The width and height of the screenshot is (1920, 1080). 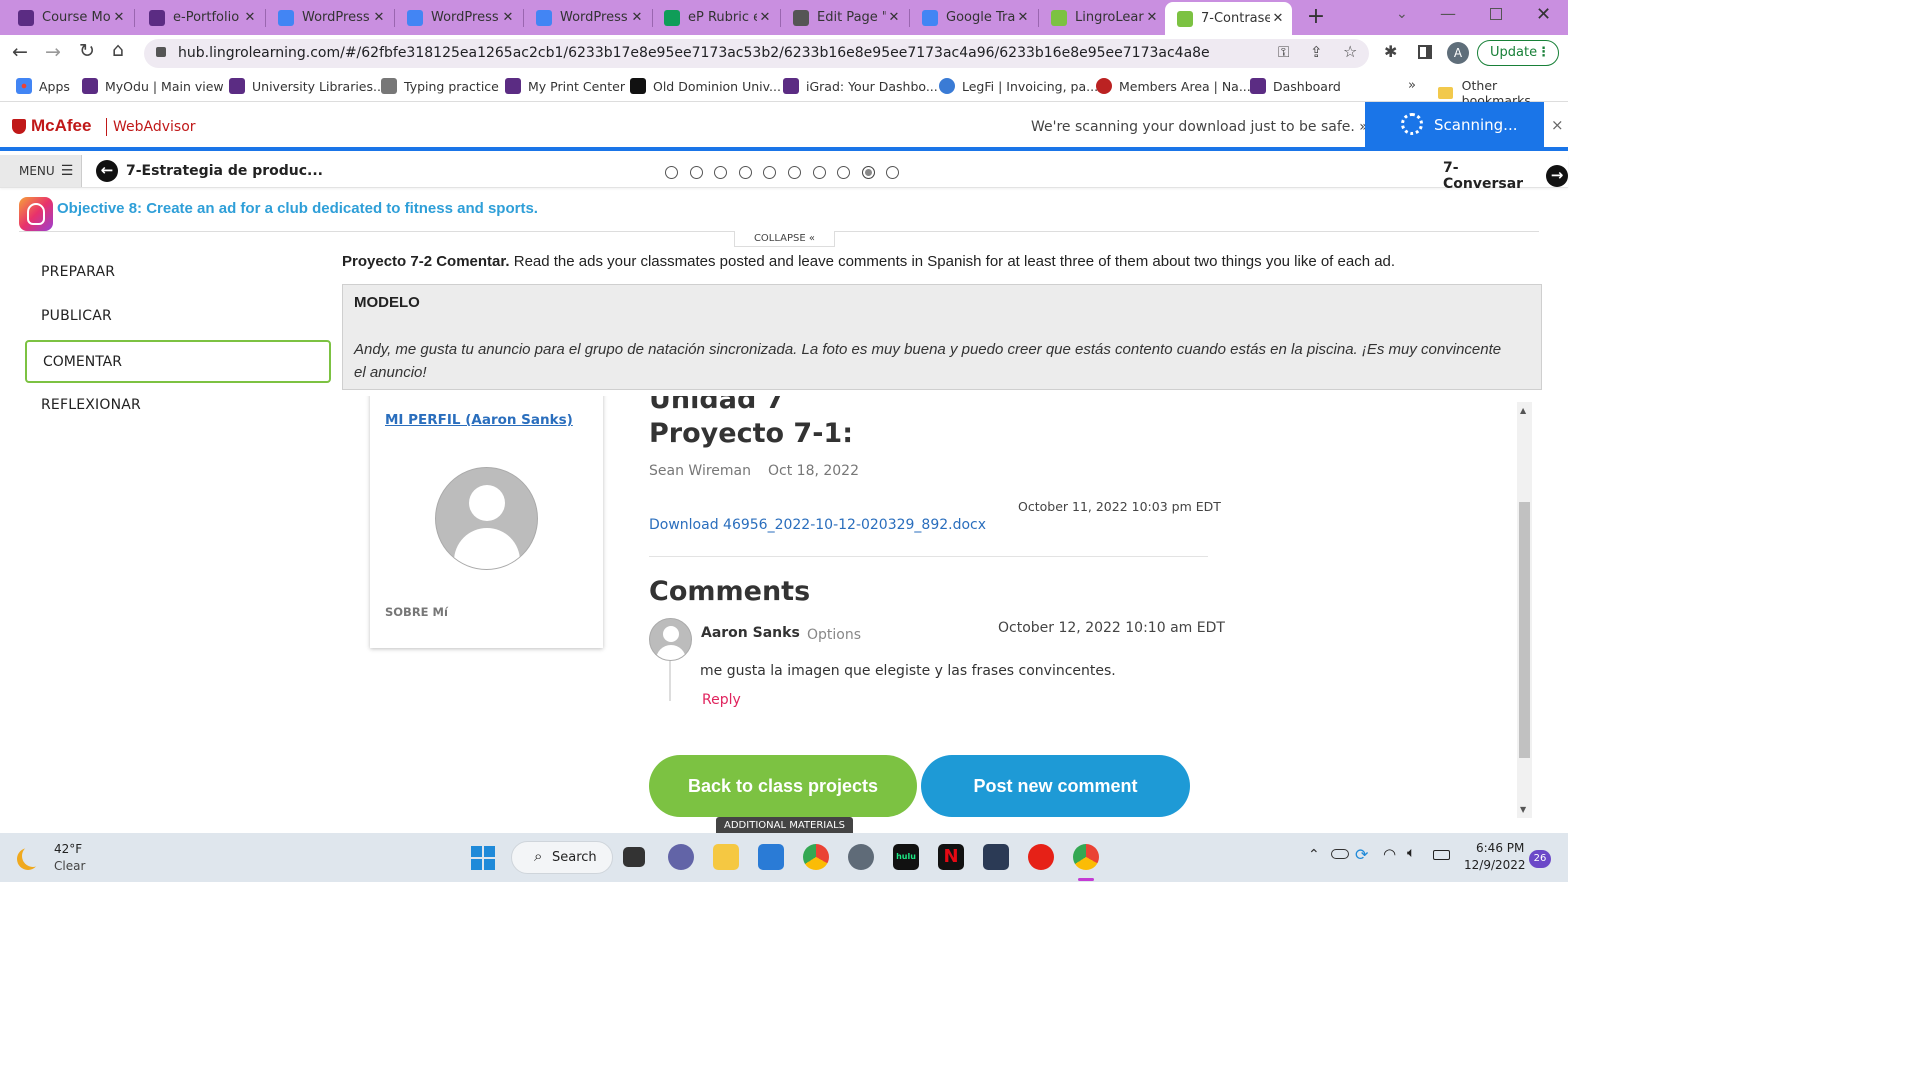 I want to click on bookmark-item: MyOdu | Main view, so click(x=153, y=86).